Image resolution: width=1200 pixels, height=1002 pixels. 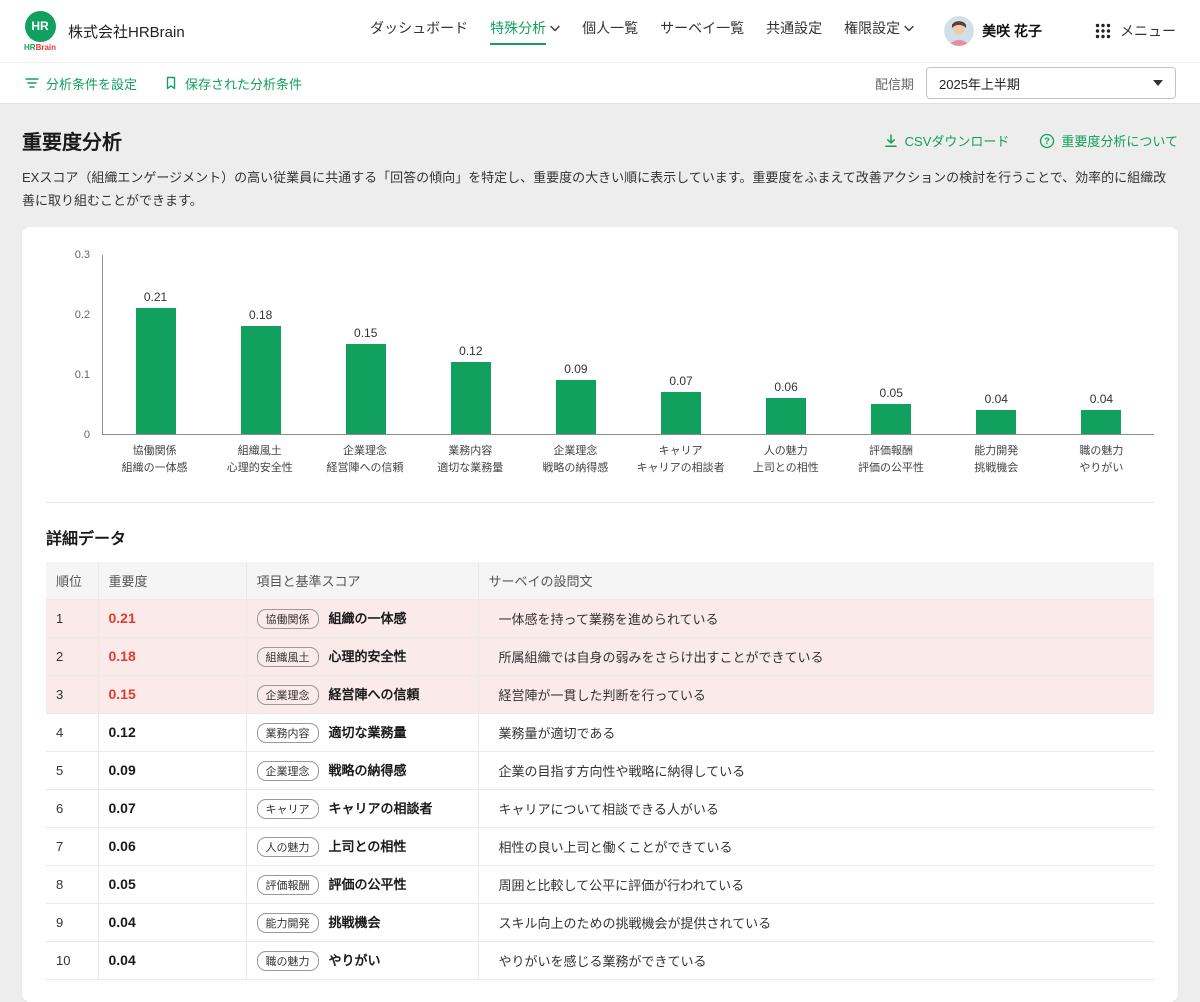 I want to click on user-menu: 美咲 花子, so click(x=993, y=31).